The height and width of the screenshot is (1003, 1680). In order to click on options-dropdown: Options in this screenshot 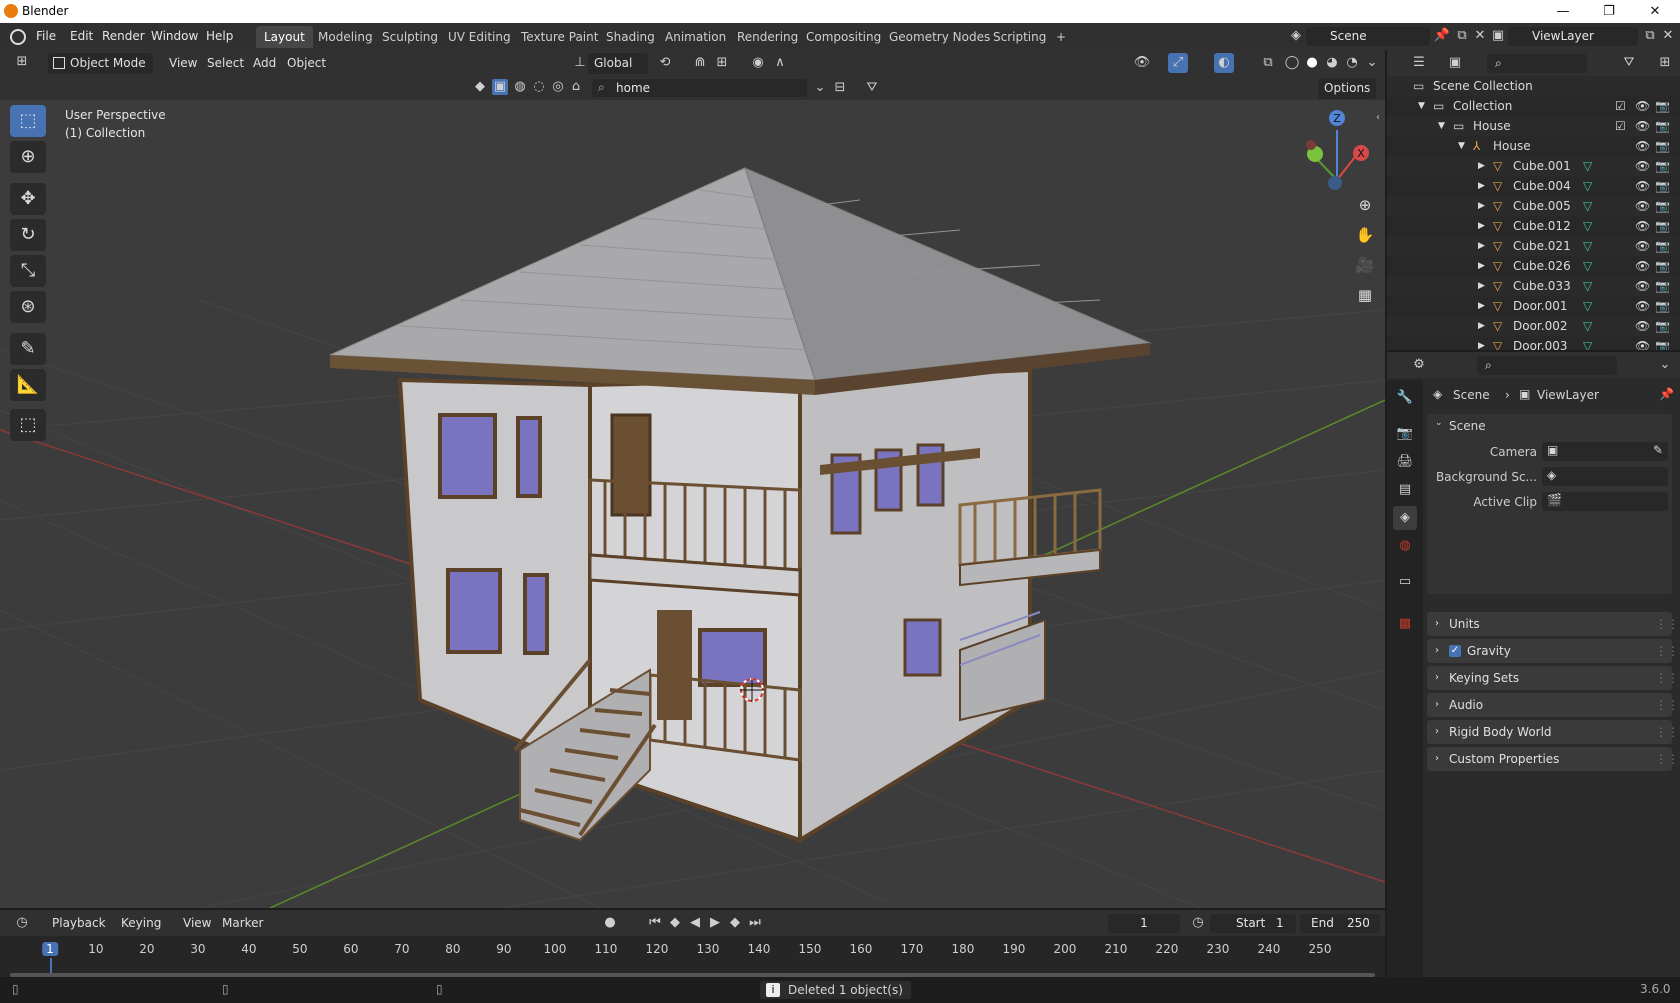, I will do `click(1347, 88)`.